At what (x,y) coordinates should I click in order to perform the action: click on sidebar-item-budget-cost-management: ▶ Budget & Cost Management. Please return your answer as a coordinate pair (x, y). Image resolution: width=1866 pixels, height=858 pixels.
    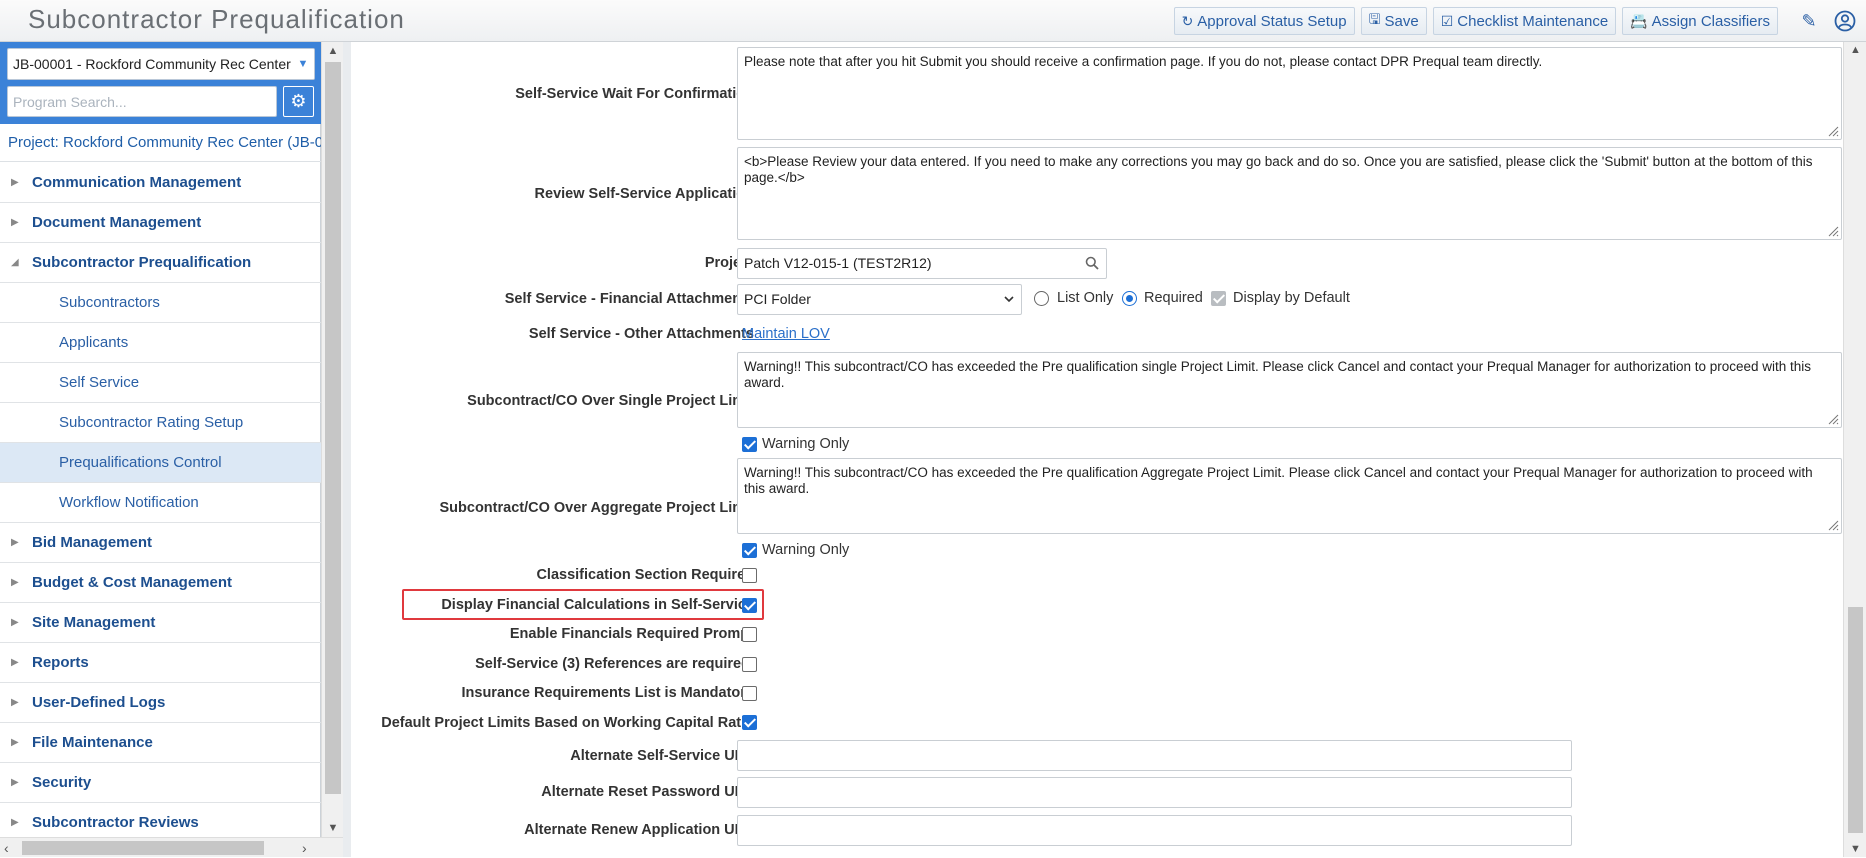
    Looking at the image, I should click on (160, 583).